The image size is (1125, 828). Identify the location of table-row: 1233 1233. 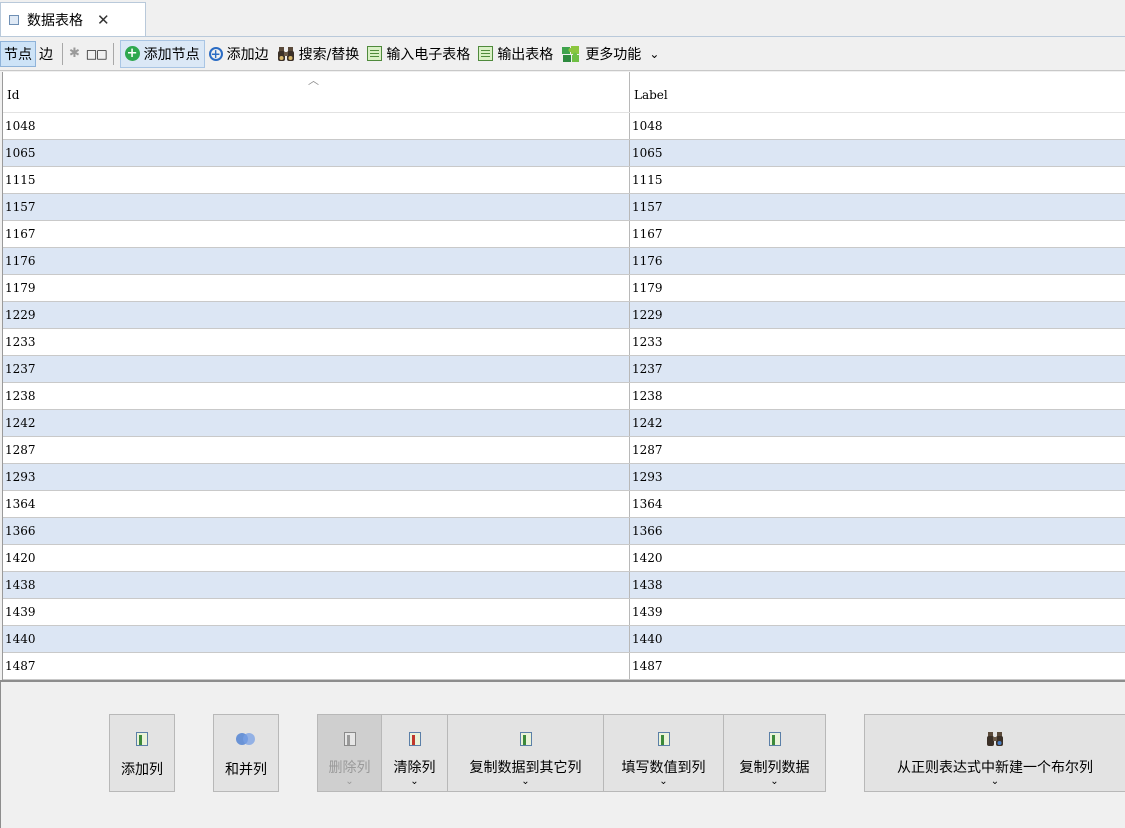
(564, 342).